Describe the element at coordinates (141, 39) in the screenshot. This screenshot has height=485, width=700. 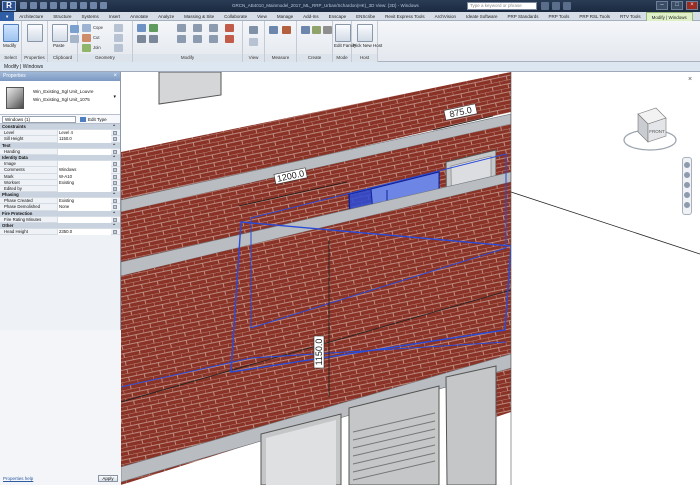
I see `move-icon` at that location.